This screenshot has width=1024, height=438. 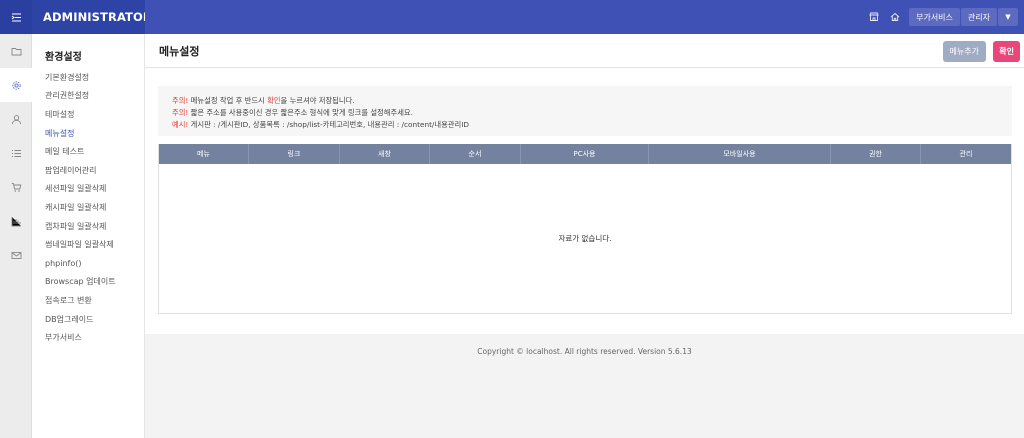 What do you see at coordinates (585, 101) in the screenshot?
I see `notice-line-1: 주의! 메뉴설정 작업 후 반드시 확인을 누르셔야 저장됩니다.` at bounding box center [585, 101].